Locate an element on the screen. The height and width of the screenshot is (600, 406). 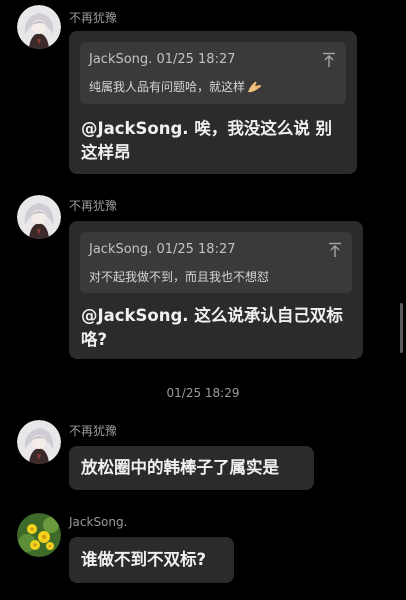
scrollbar is located at coordinates (401, 328).